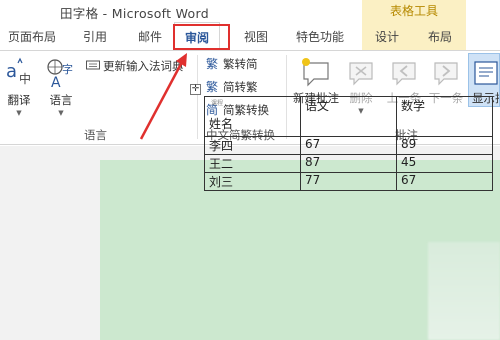 This screenshot has width=500, height=340. Describe the element at coordinates (217, 103) in the screenshot. I see `corner-header-small-text: 课程` at that location.